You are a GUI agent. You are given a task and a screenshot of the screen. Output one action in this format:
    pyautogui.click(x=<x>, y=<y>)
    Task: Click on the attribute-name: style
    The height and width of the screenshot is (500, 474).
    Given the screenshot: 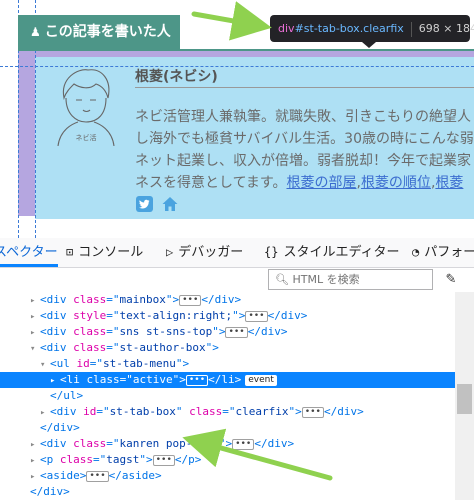 What is the action you would take?
    pyautogui.click(x=90, y=315)
    